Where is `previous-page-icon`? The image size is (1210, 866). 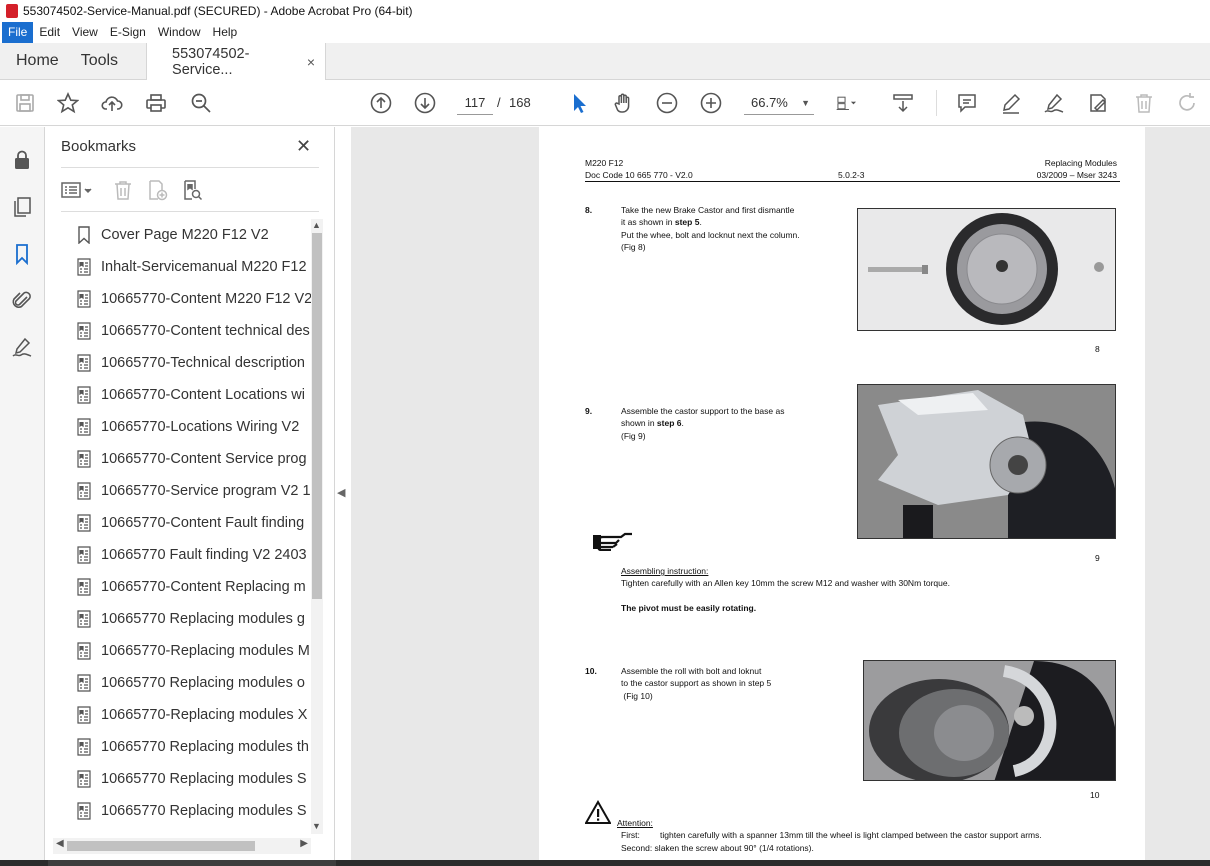 previous-page-icon is located at coordinates (381, 103).